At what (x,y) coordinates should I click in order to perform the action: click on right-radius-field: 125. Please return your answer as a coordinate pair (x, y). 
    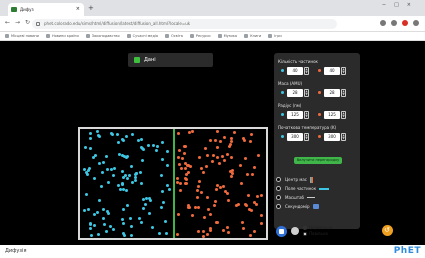
    Looking at the image, I should click on (332, 114).